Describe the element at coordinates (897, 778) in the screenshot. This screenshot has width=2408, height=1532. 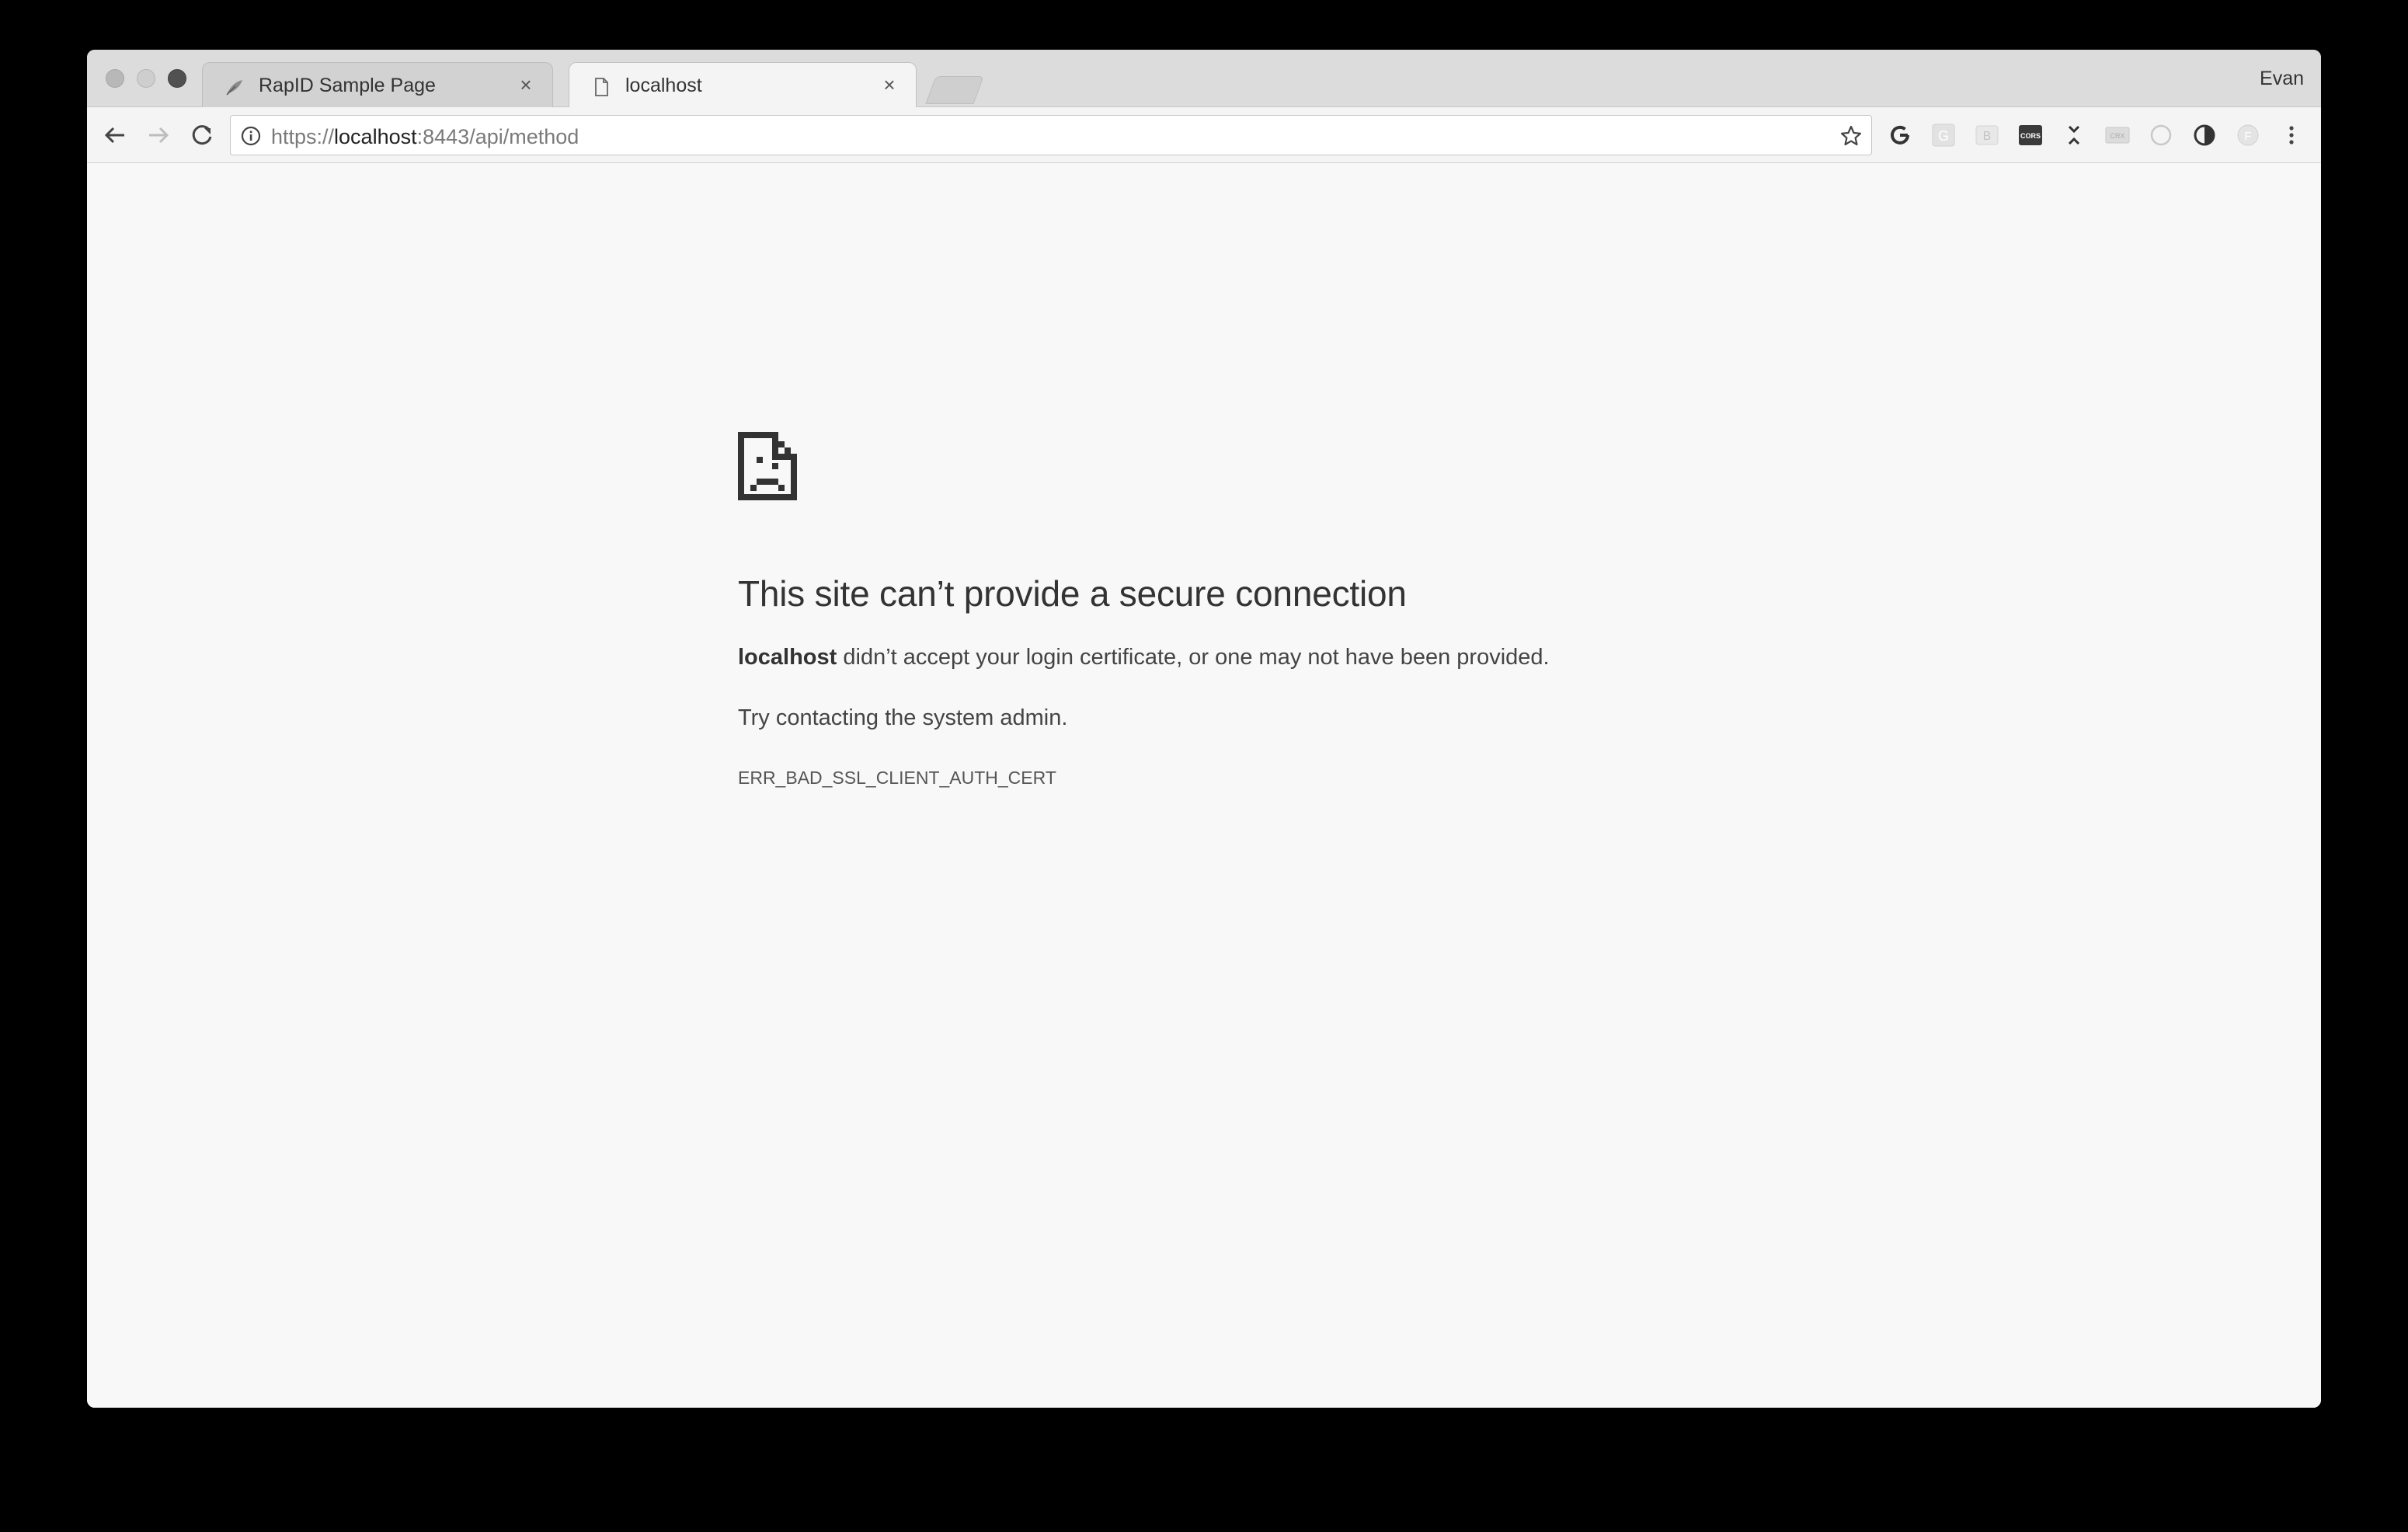
I see `error-code: ERR_BAD_SSL_CLIENT_AUTH_CERT` at that location.